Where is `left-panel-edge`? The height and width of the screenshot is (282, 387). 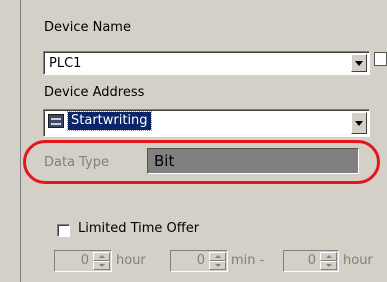
left-panel-edge is located at coordinates (10, 141).